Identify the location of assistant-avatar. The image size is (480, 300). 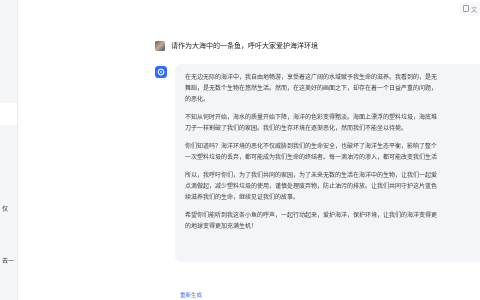
(161, 72).